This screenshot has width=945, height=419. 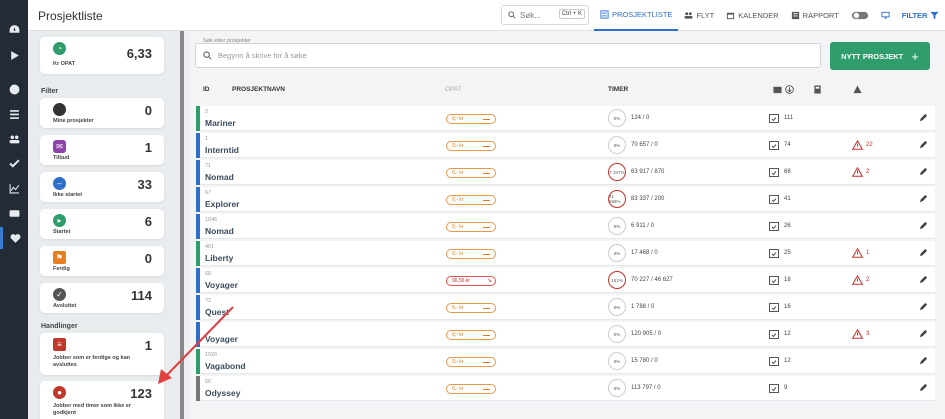 I want to click on project-id: 1046, so click(x=211, y=220).